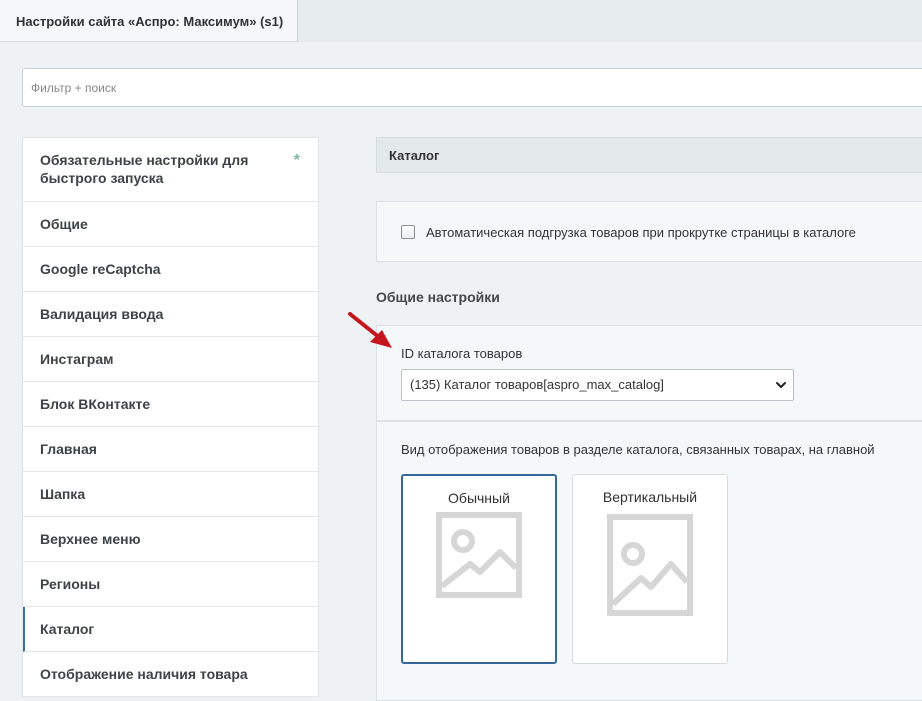  I want to click on sidebar-item-label: Каталог, so click(67, 629).